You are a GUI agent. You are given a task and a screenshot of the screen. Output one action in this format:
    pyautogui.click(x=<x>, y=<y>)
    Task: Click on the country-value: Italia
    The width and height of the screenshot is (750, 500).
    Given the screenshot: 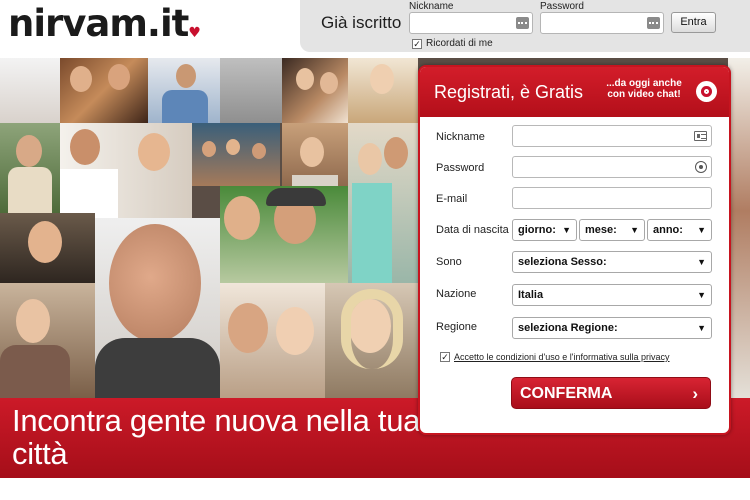 What is the action you would take?
    pyautogui.click(x=531, y=295)
    